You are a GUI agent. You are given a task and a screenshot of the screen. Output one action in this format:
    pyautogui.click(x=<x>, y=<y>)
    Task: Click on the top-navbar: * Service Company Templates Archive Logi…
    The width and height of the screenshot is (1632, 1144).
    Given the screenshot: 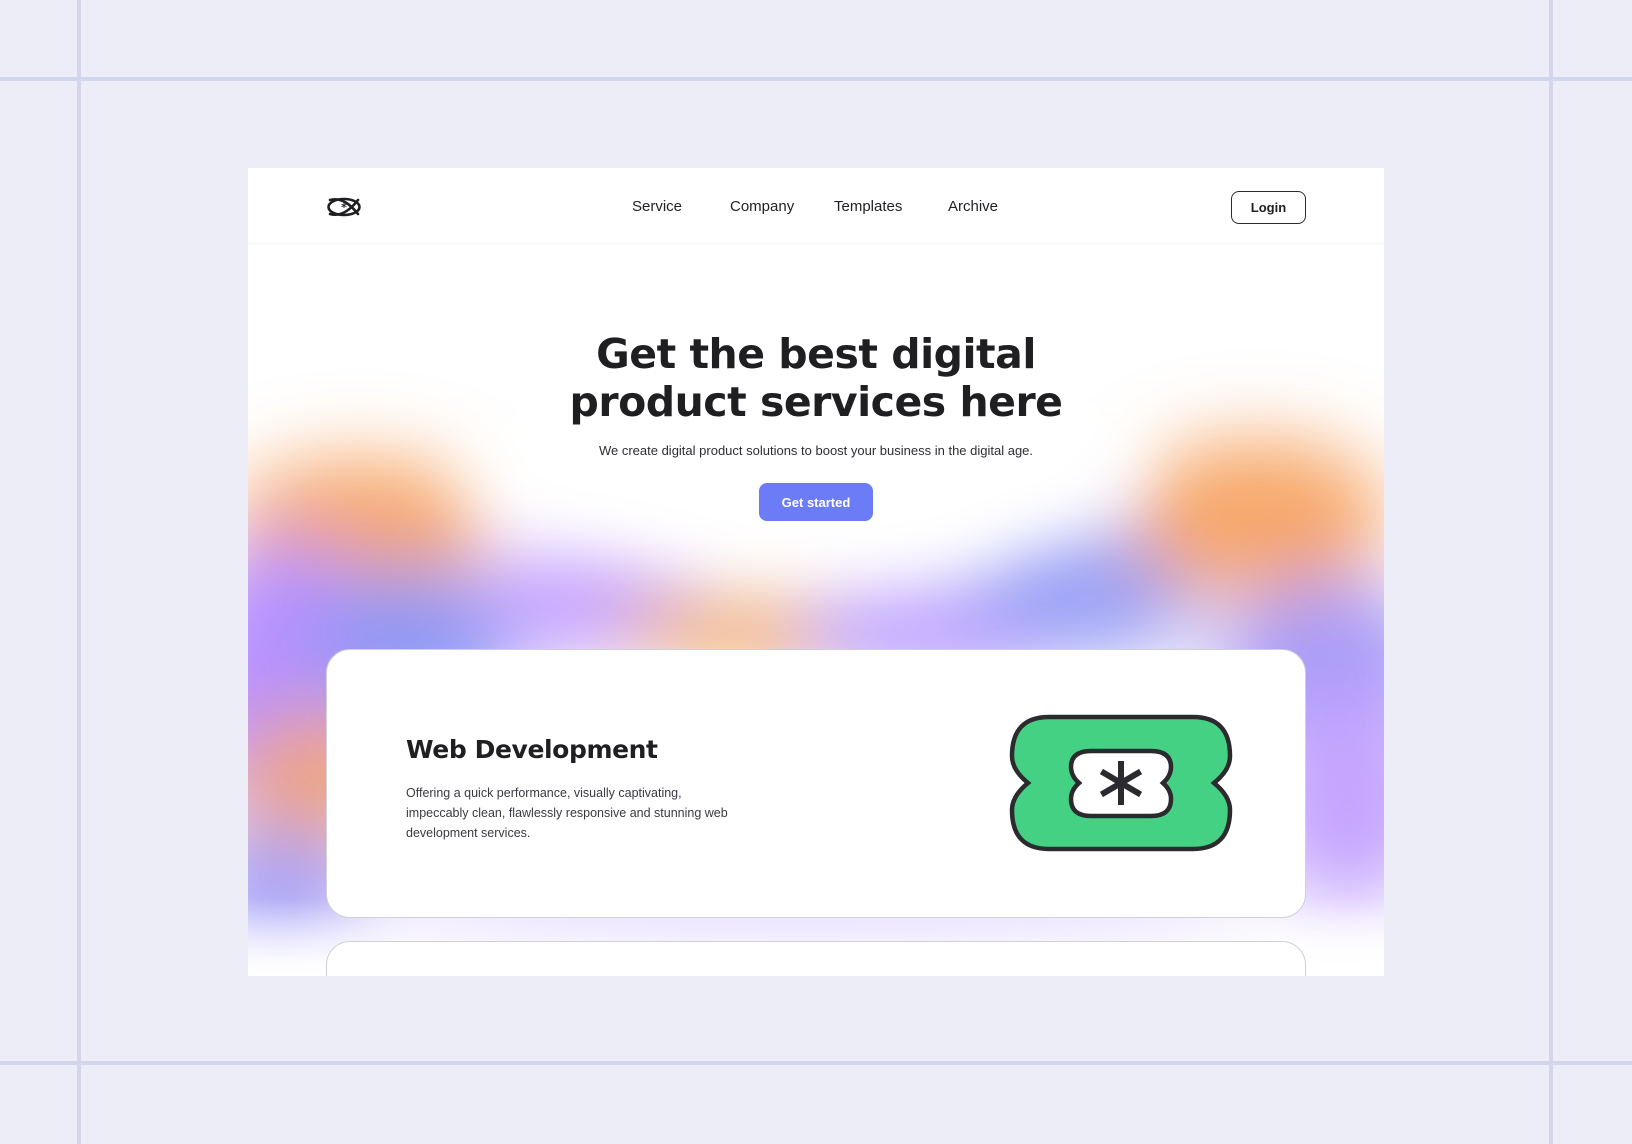 What is the action you would take?
    pyautogui.click(x=816, y=206)
    